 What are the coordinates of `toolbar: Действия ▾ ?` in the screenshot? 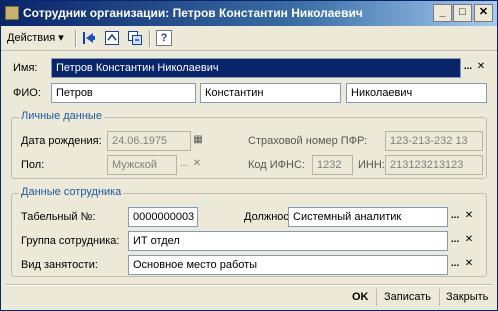 It's located at (249, 38).